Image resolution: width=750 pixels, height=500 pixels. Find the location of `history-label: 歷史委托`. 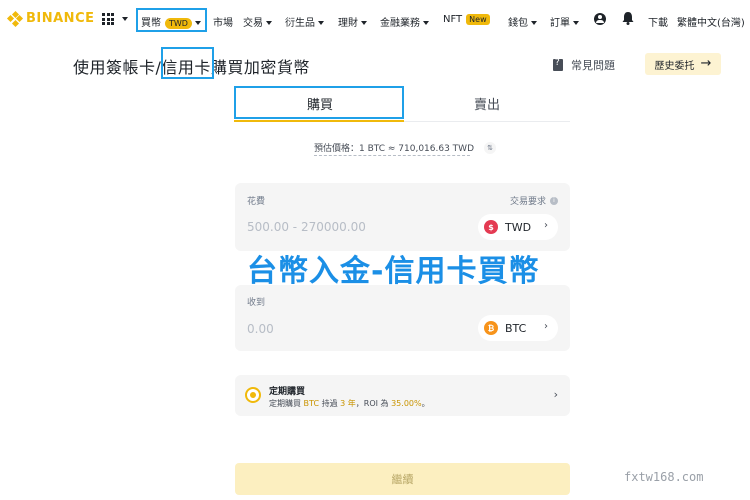

history-label: 歷史委托 is located at coordinates (674, 66).